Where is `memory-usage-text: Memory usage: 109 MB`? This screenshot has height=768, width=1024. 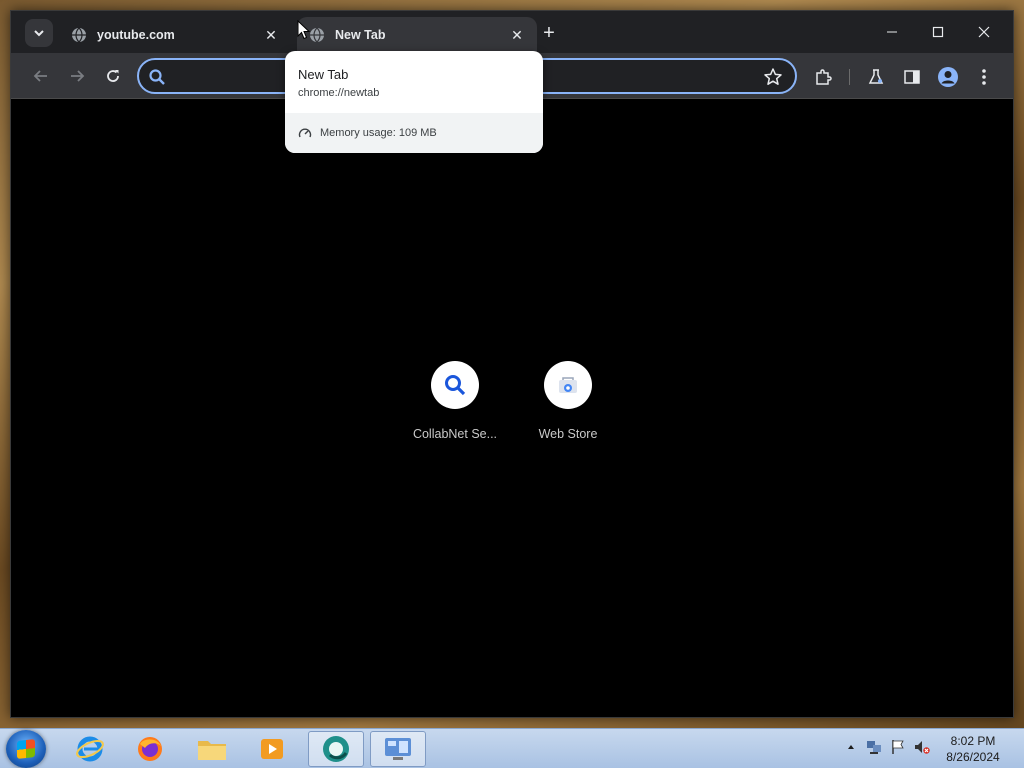
memory-usage-text: Memory usage: 109 MB is located at coordinates (378, 133).